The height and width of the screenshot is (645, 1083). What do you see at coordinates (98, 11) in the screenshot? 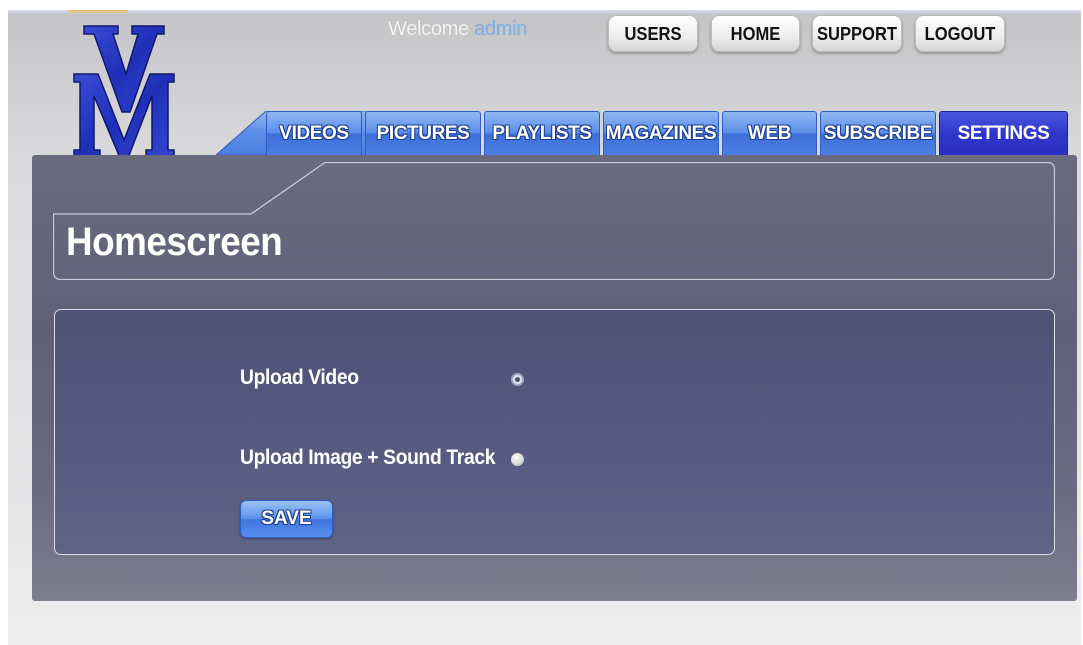
I see `top-accent` at bounding box center [98, 11].